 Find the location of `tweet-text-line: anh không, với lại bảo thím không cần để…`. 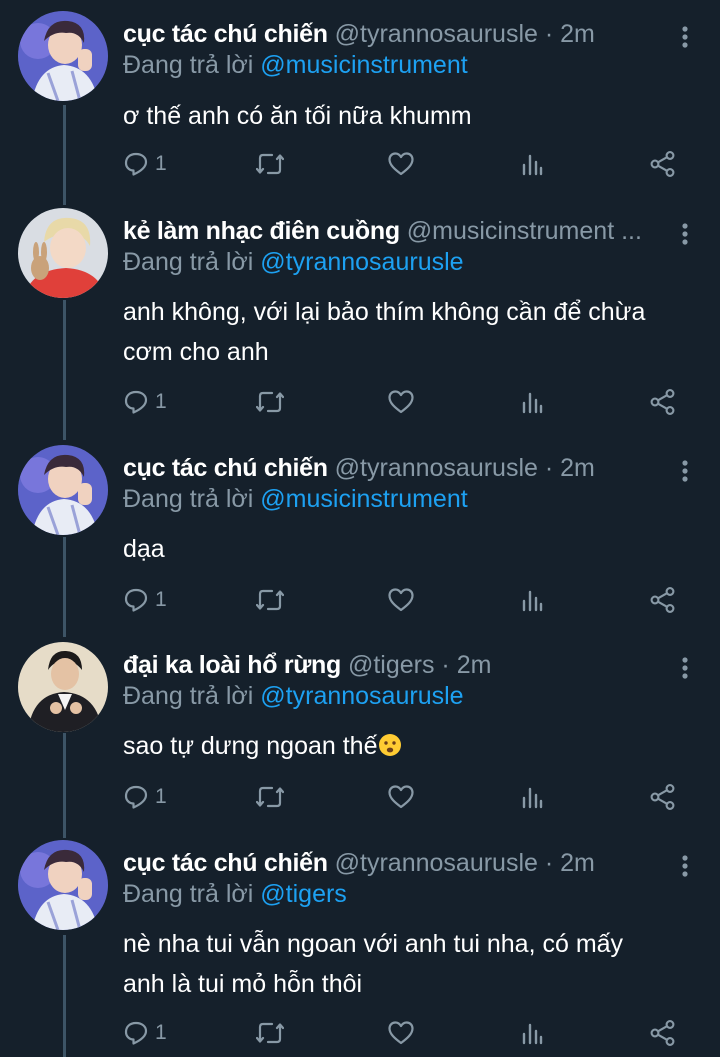

tweet-text-line: anh không, với lại bảo thím không cần để… is located at coordinates (384, 312).